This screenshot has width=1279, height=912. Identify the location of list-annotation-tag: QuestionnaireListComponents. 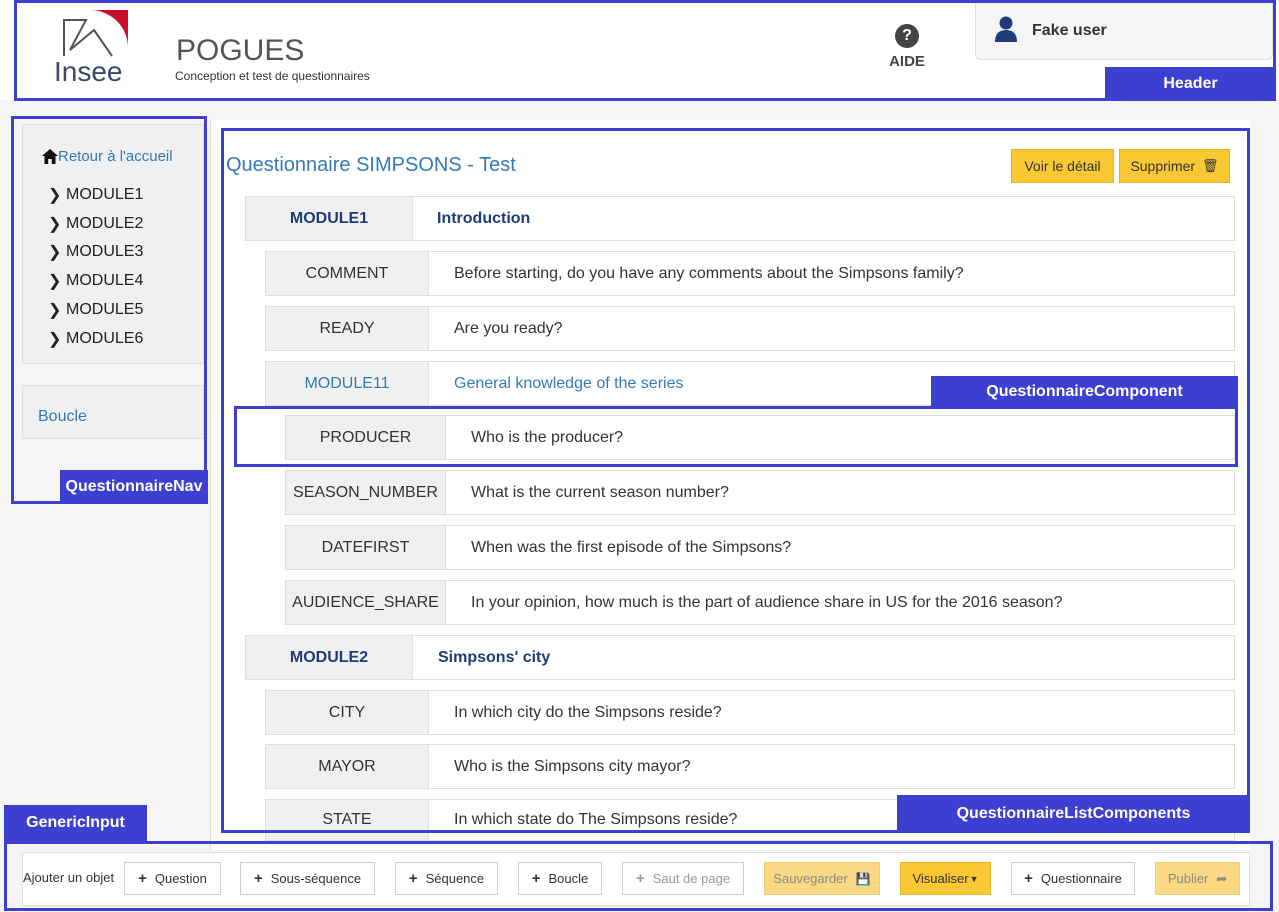
(1073, 814).